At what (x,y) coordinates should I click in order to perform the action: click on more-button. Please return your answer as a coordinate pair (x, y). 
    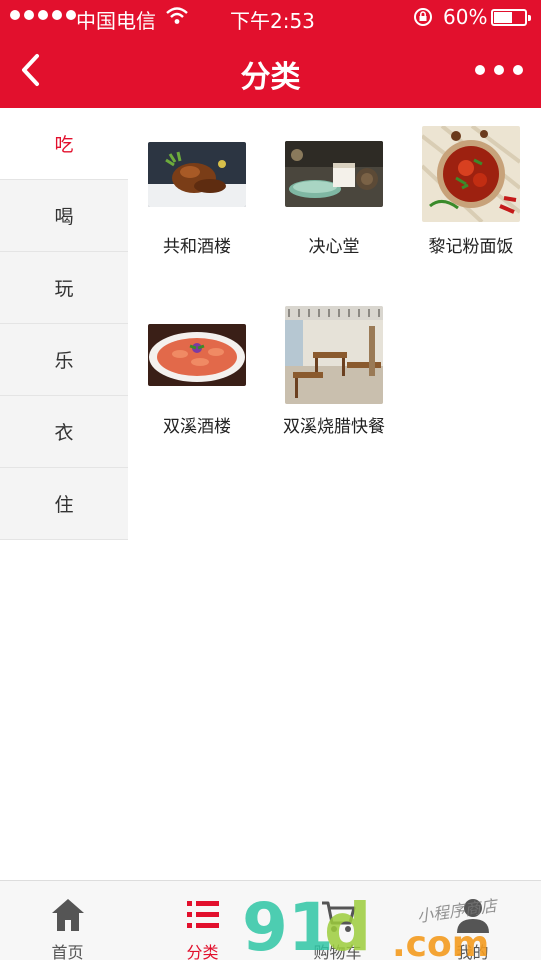
    Looking at the image, I should click on (499, 70).